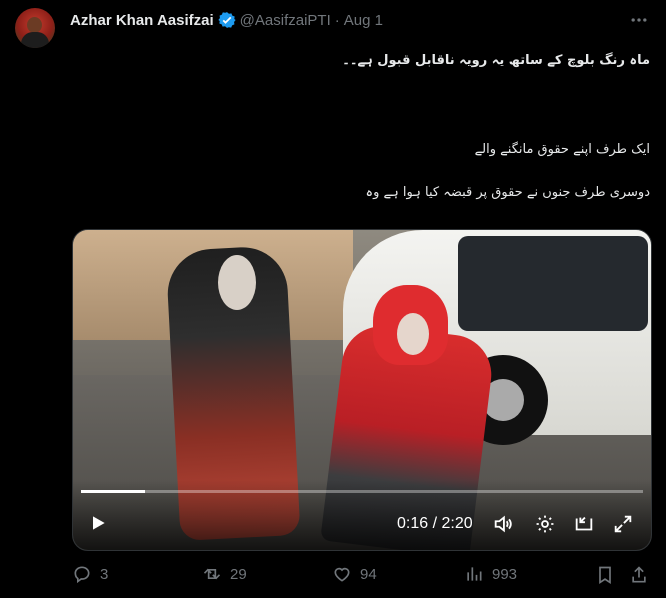  I want to click on more-icon, so click(639, 20).